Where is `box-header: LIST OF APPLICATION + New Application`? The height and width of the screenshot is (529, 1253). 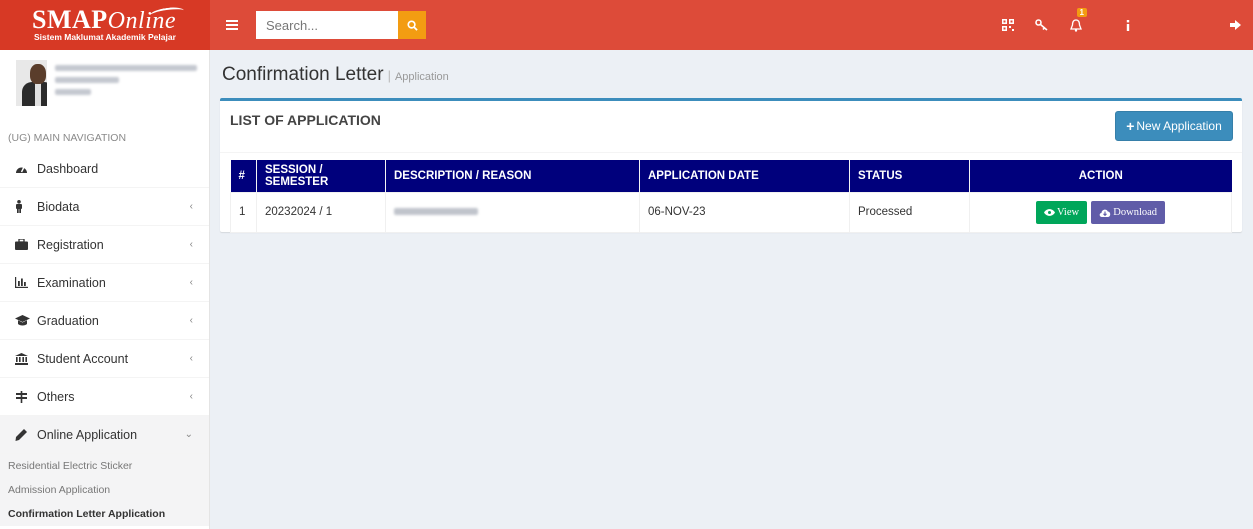 box-header: LIST OF APPLICATION + New Application is located at coordinates (731, 127).